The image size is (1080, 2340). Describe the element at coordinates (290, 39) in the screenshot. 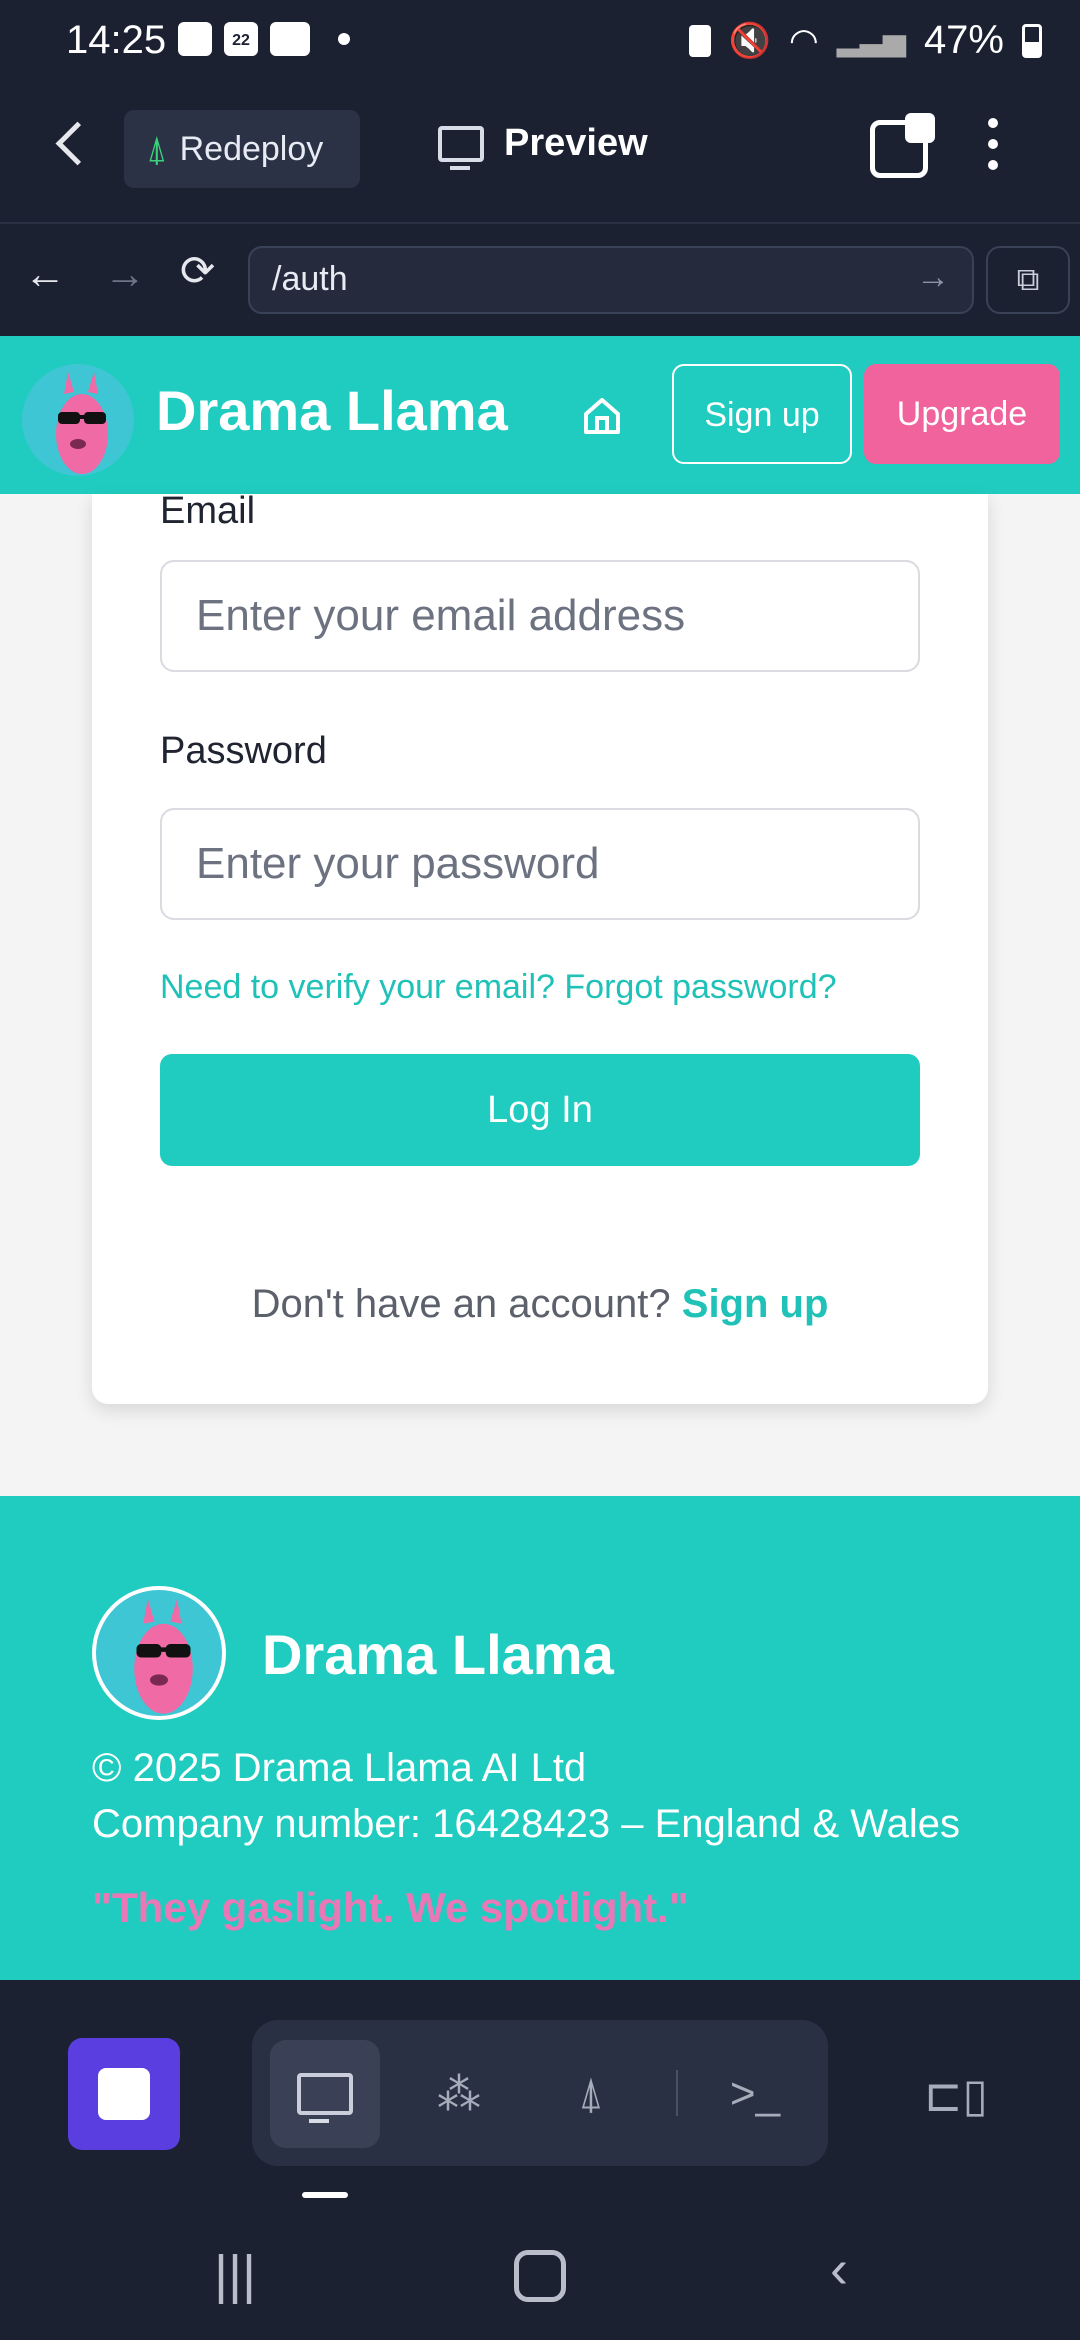

I see `youtube-icon` at that location.